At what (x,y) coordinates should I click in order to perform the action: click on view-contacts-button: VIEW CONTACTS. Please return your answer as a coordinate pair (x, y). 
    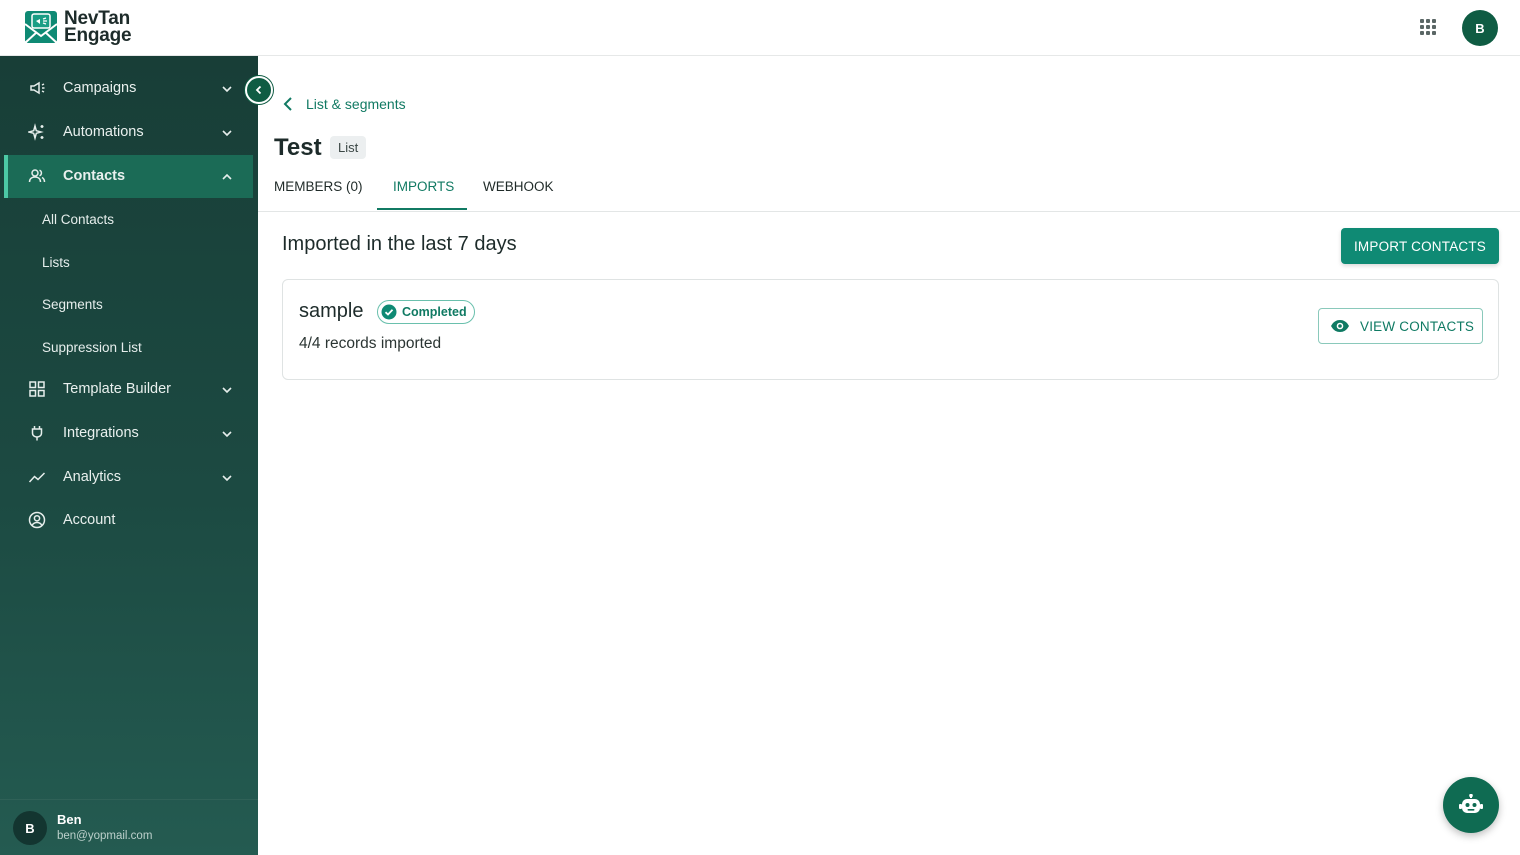
    Looking at the image, I should click on (1400, 326).